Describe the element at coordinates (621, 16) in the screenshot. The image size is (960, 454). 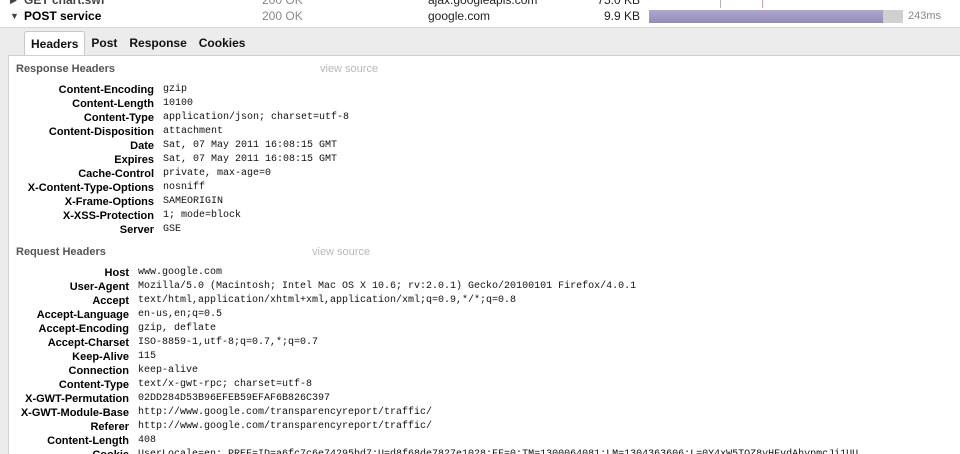
I see `request-size: 9.9 KB` at that location.